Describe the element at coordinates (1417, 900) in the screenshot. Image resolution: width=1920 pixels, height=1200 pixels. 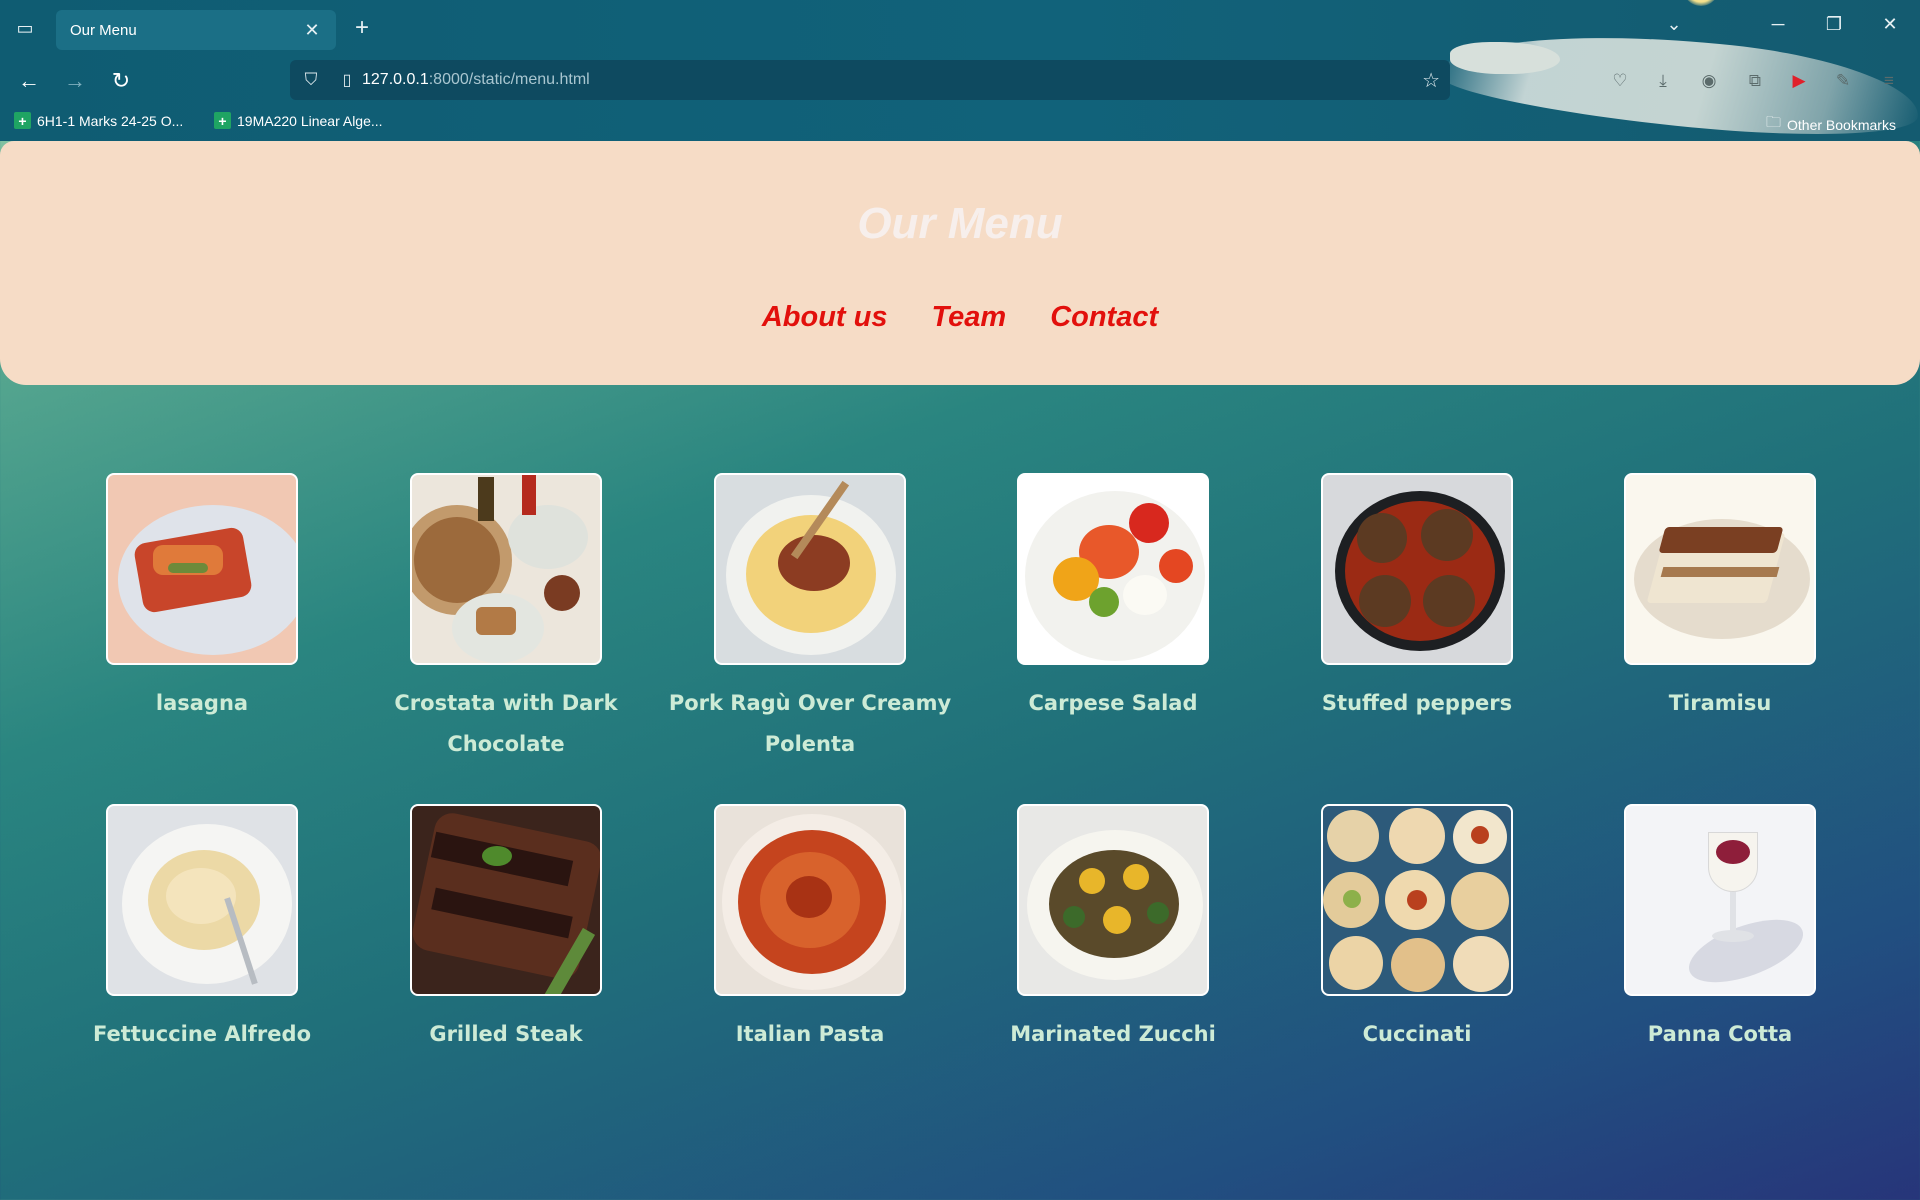
I see `cuccinati-photo` at that location.